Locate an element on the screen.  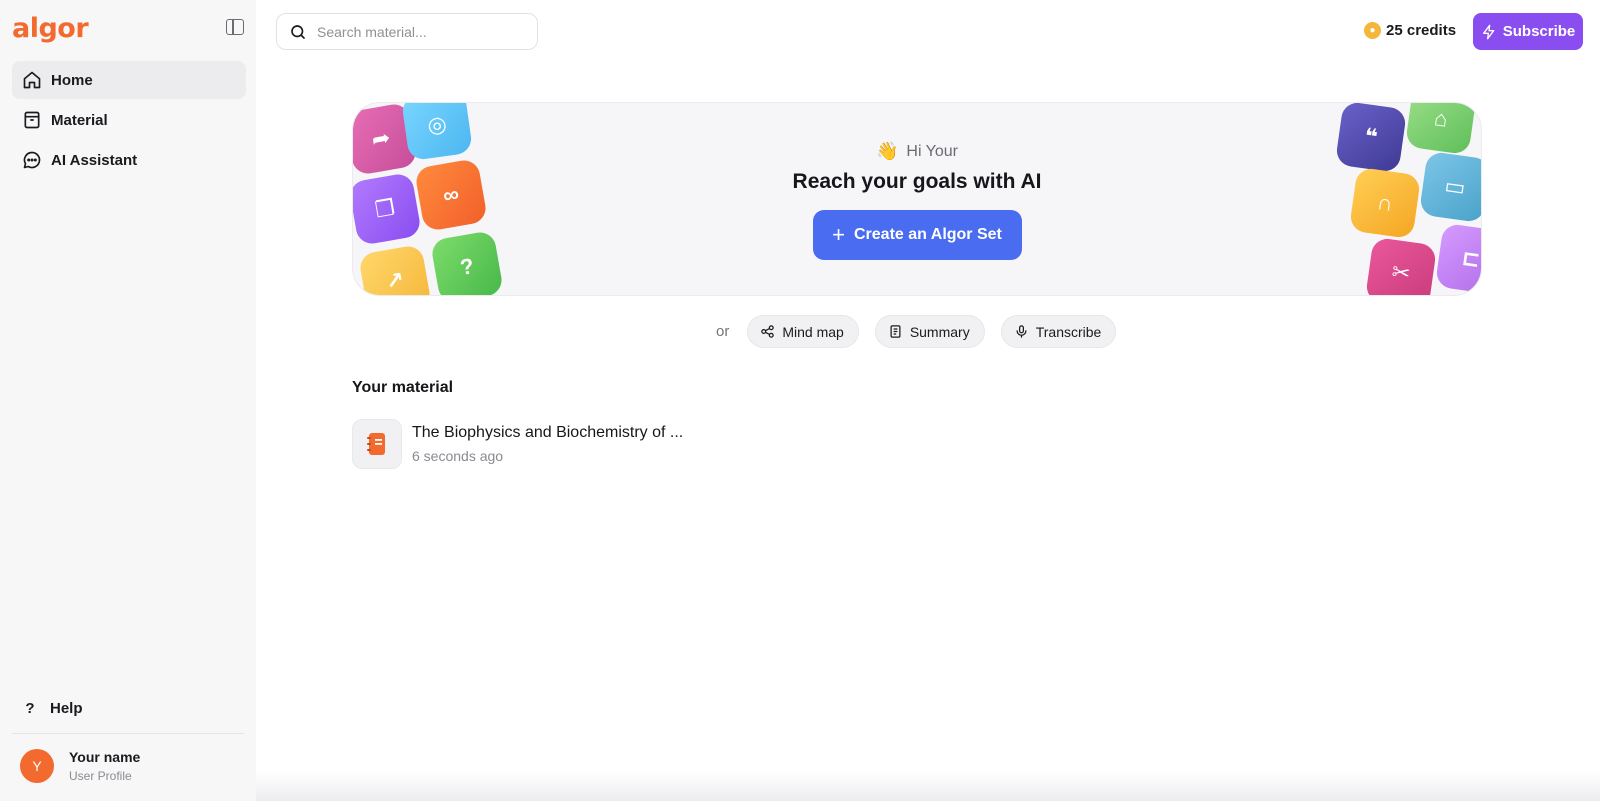
chip-label: Mind map is located at coordinates (813, 331).